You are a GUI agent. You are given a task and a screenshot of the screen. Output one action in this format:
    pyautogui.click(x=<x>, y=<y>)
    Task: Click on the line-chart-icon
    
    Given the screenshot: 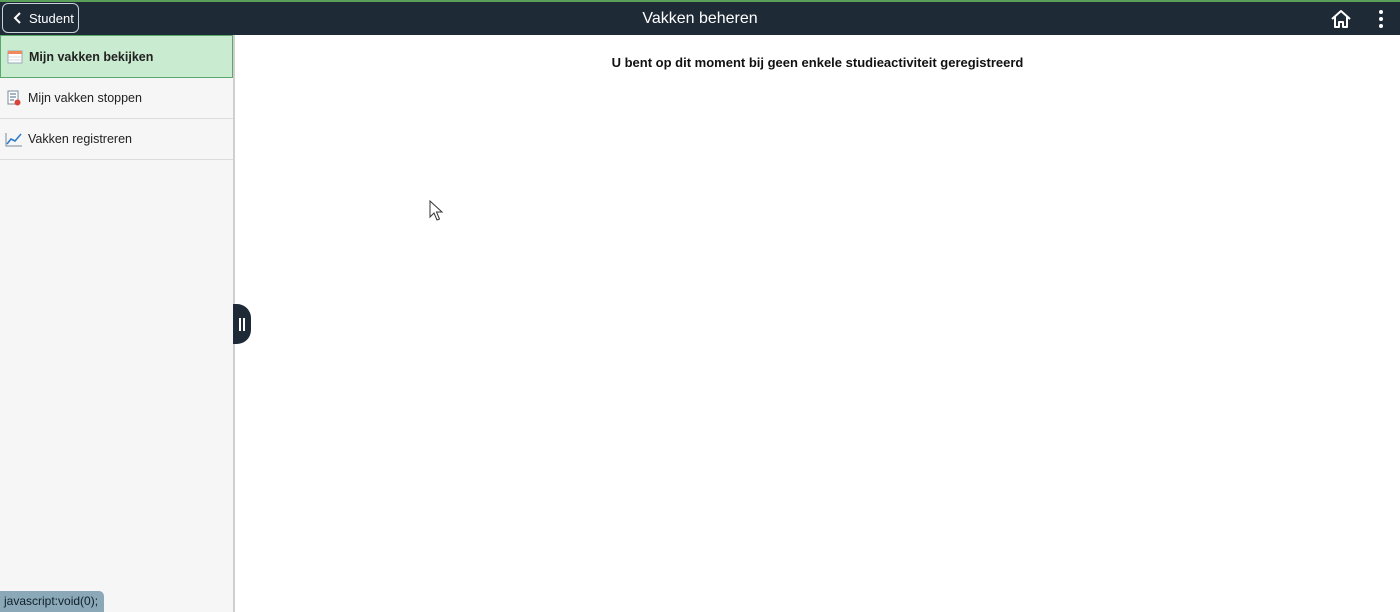 What is the action you would take?
    pyautogui.click(x=14, y=139)
    